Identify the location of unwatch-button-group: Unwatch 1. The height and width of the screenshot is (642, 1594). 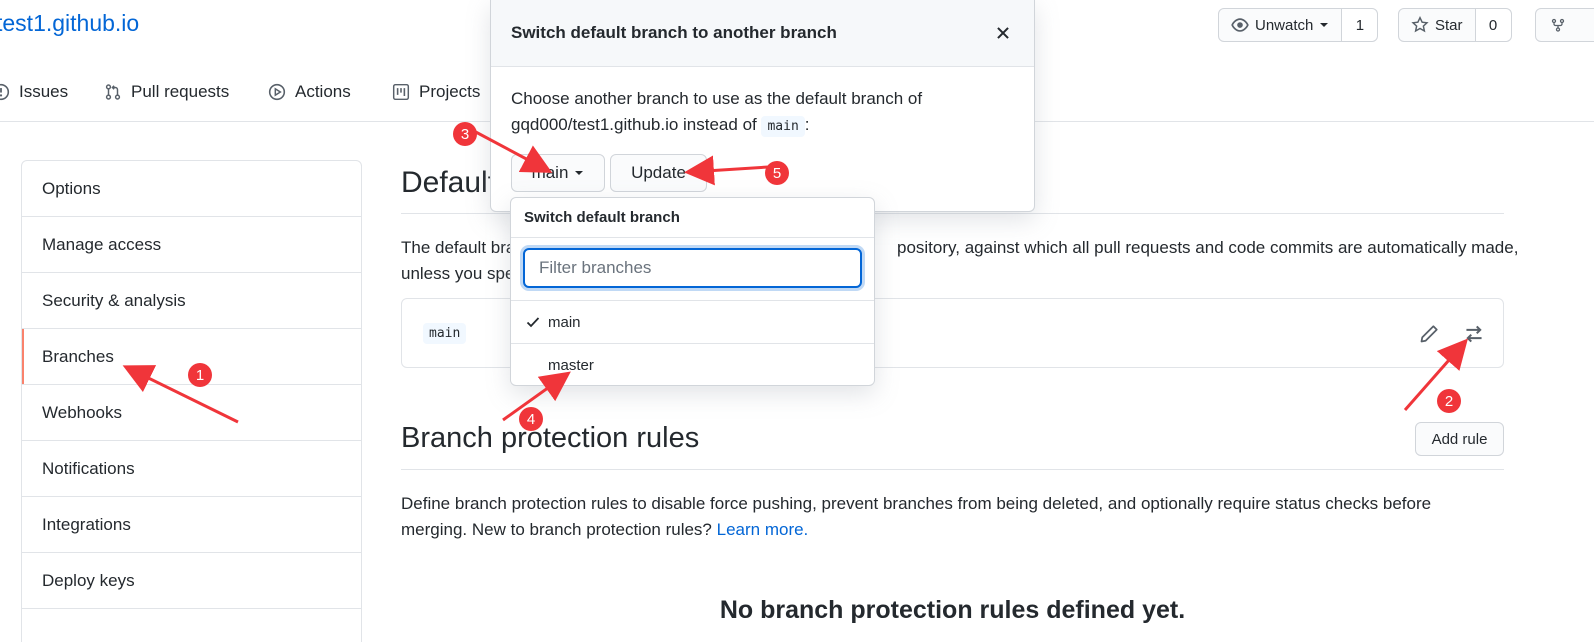
(1298, 25).